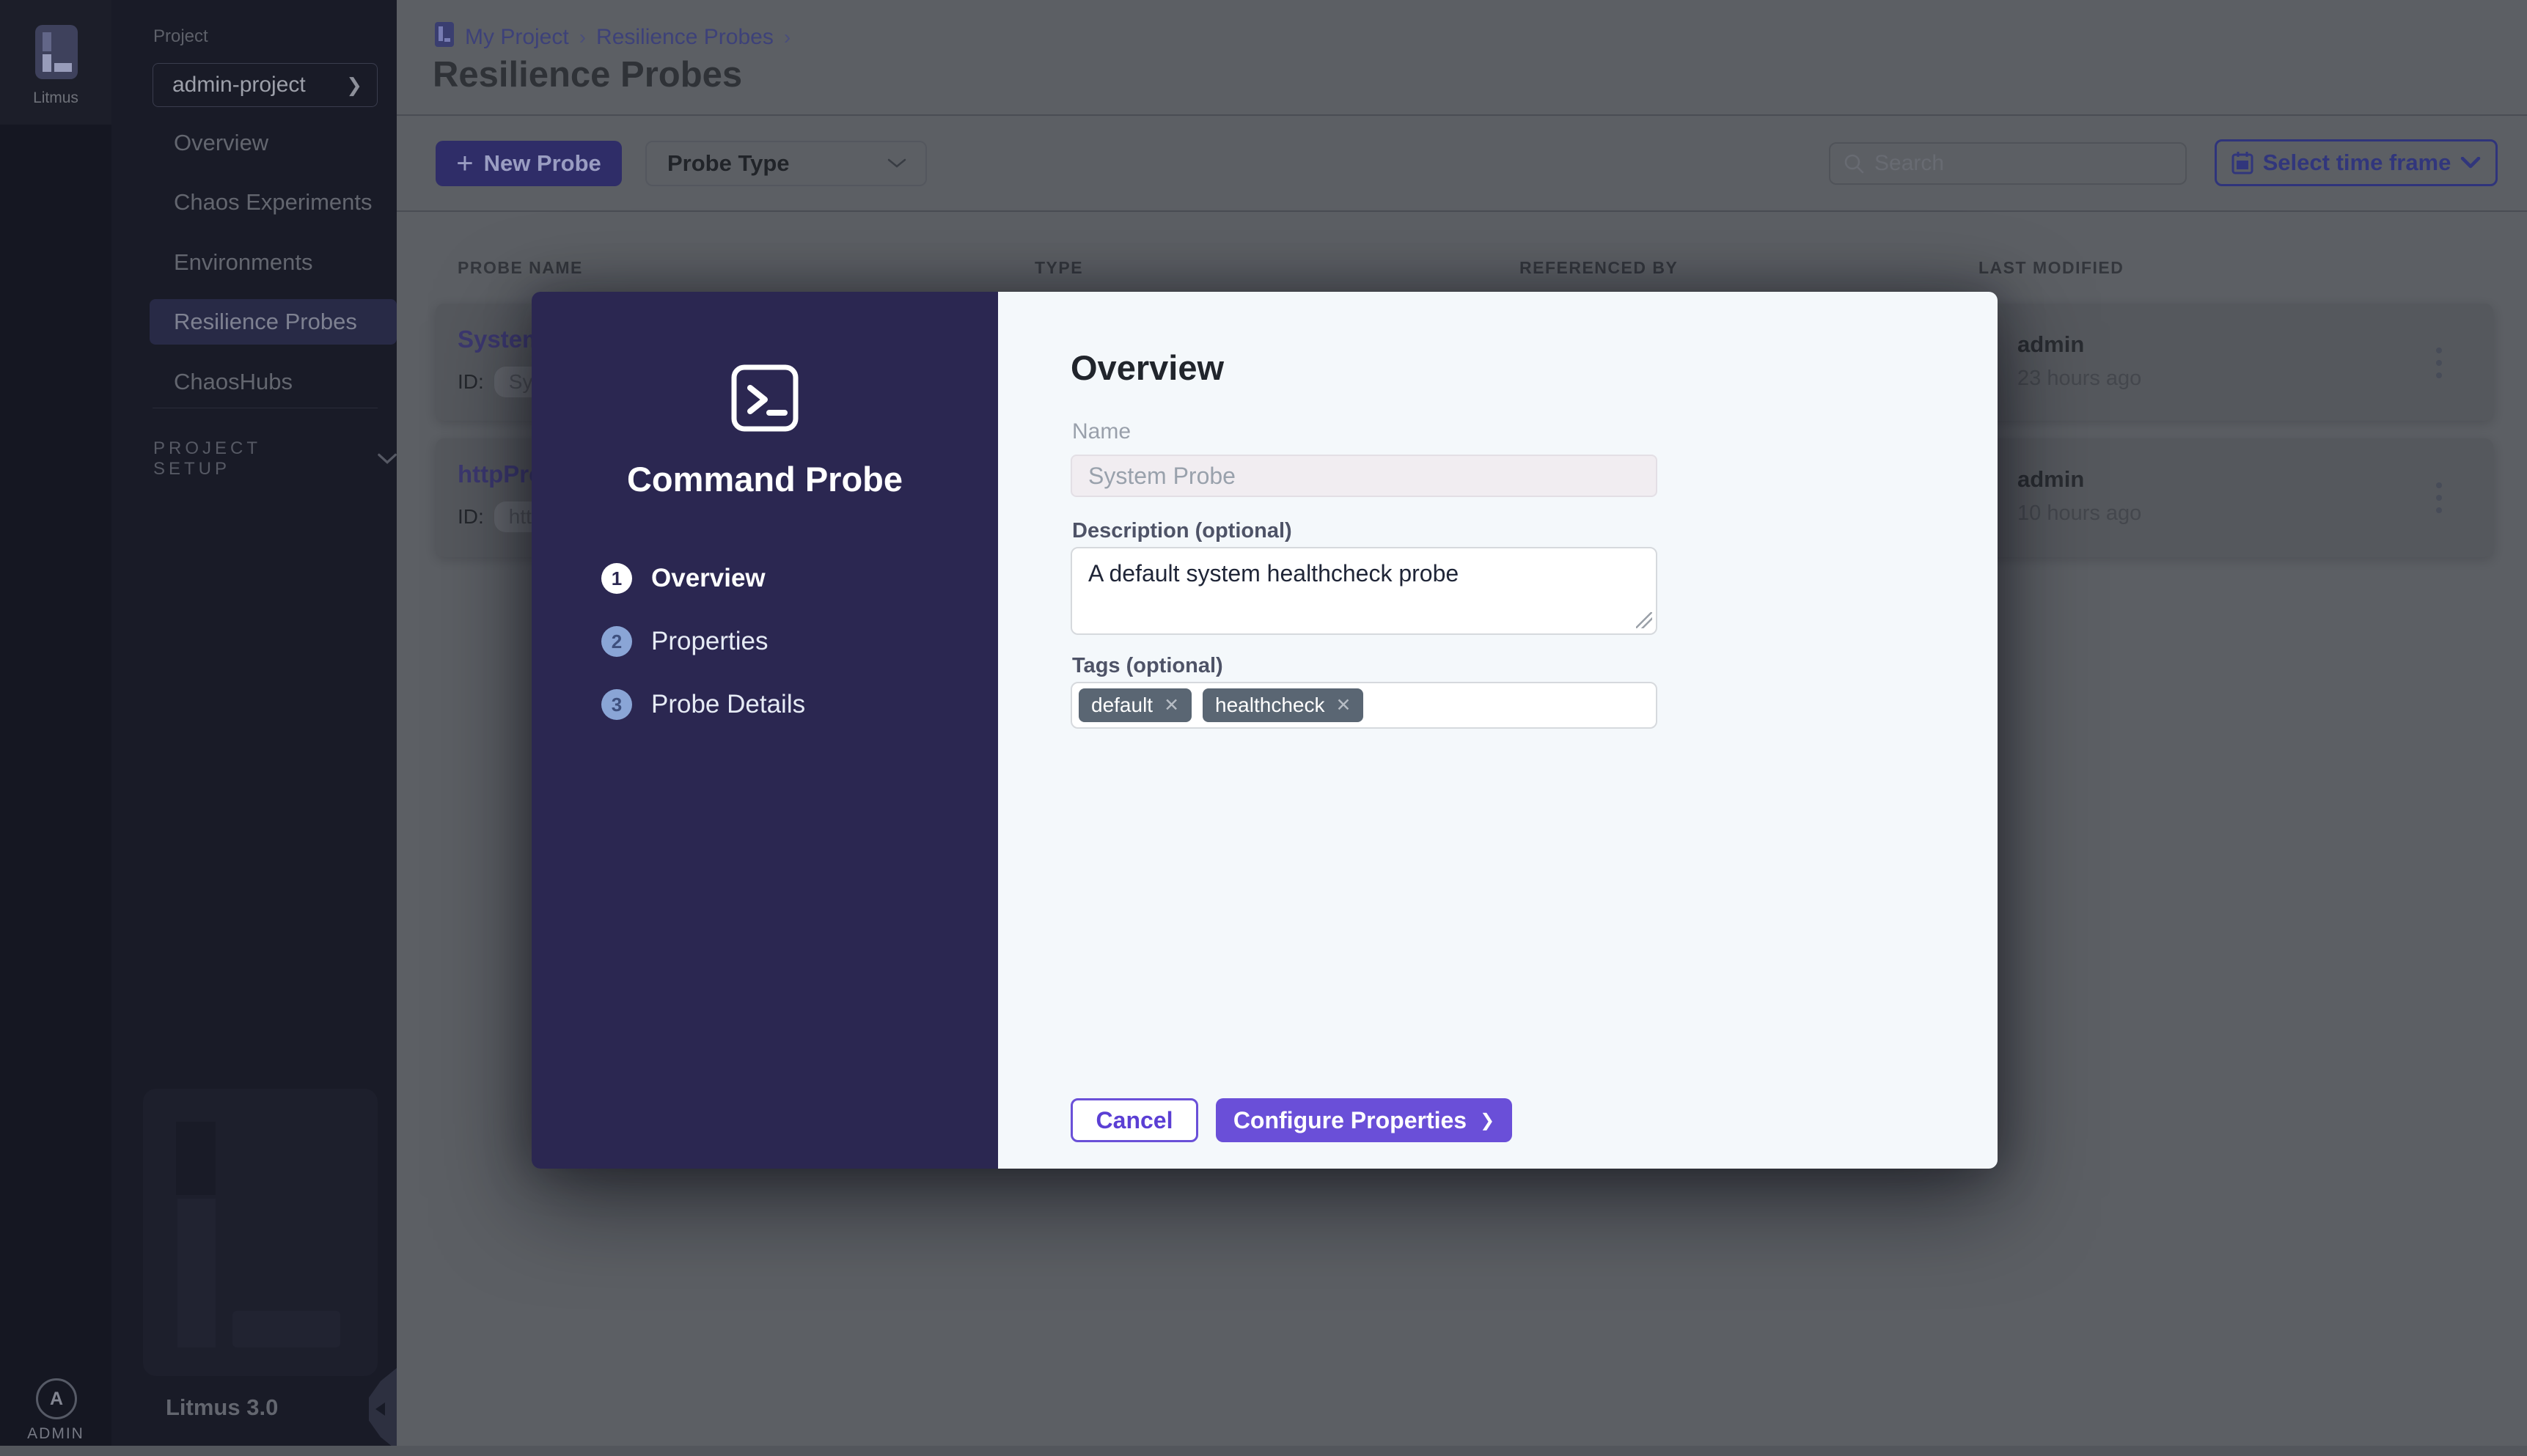  What do you see at coordinates (500, 474) in the screenshot?
I see `probe-name-link: httpPro` at bounding box center [500, 474].